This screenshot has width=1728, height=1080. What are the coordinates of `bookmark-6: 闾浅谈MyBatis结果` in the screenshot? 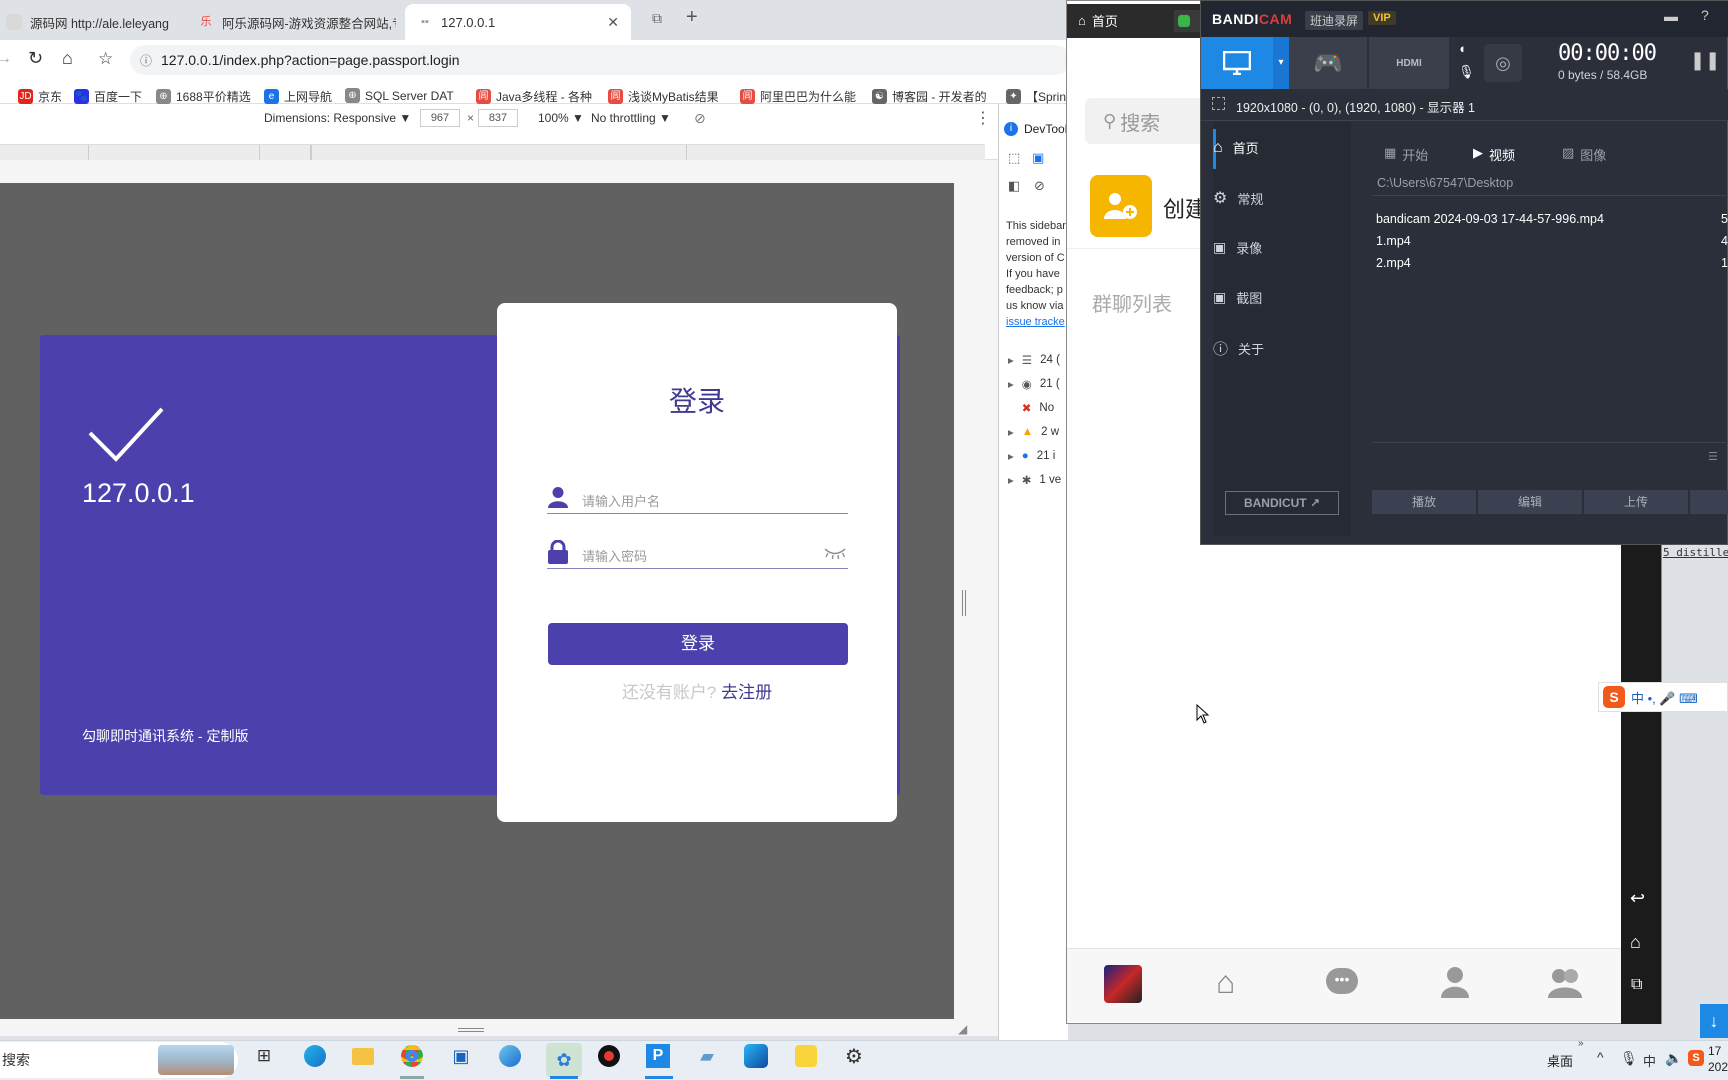 It's located at (663, 96).